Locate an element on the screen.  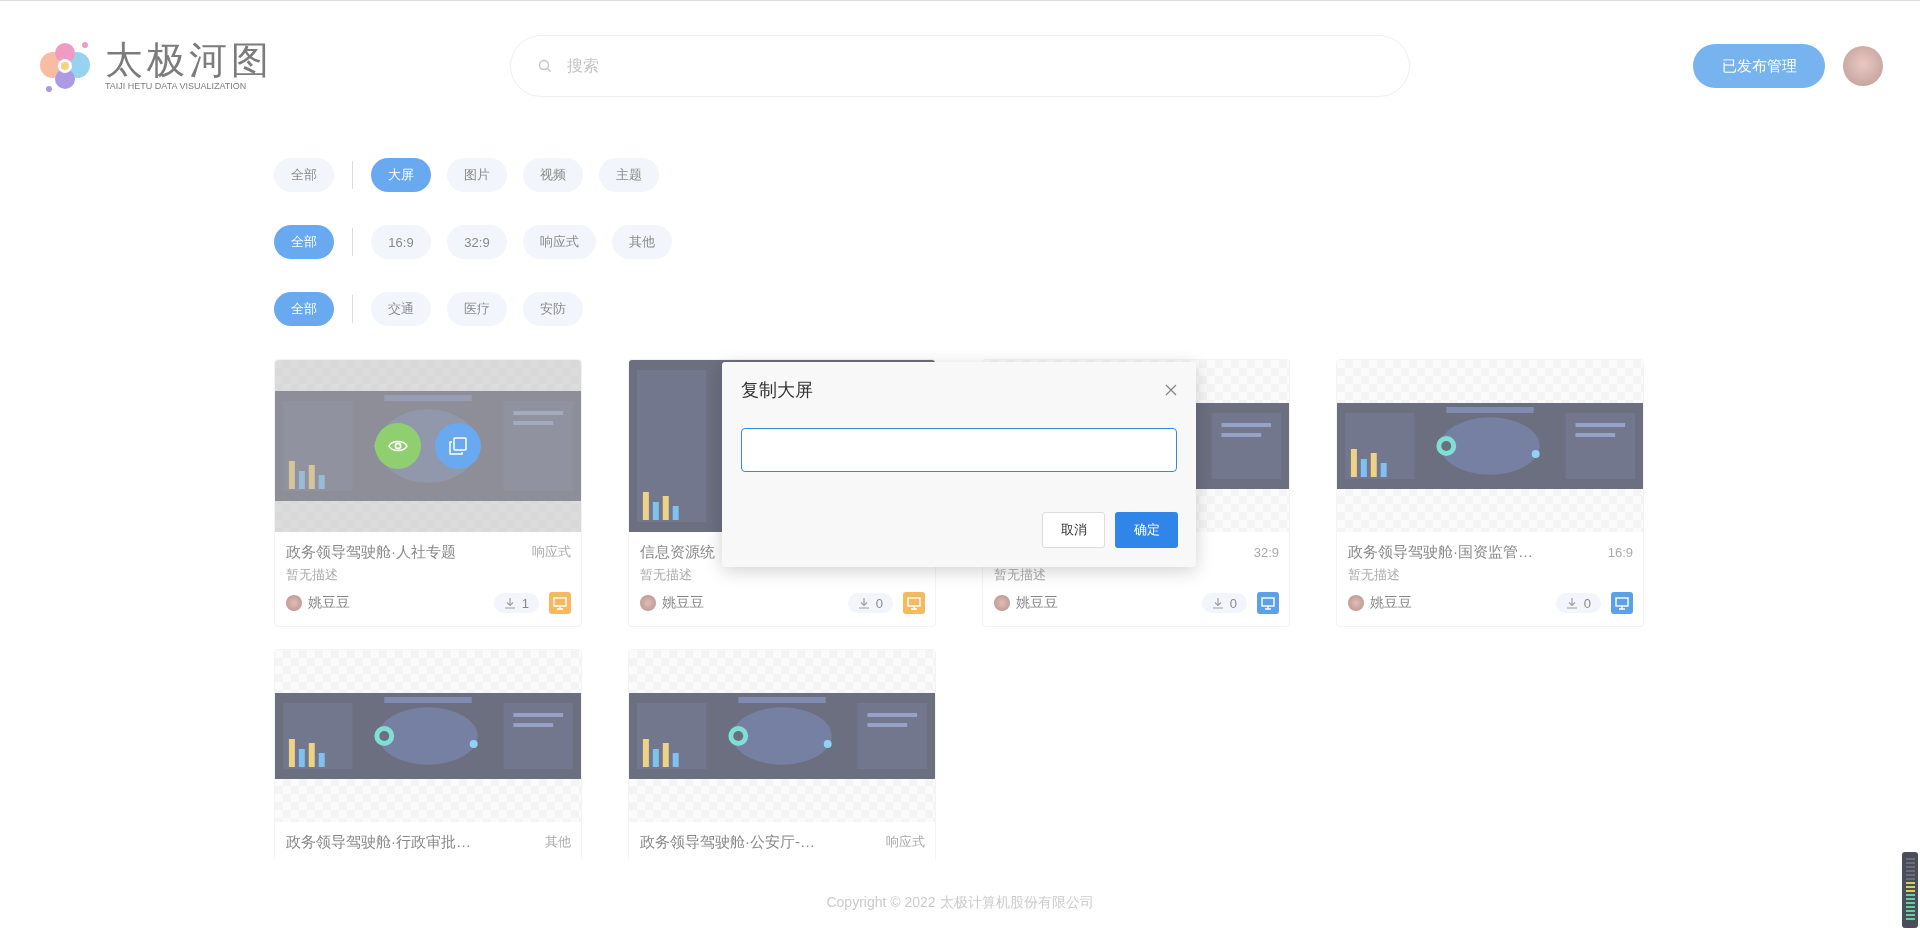
card-title: 政务领导驾驶舱·人社专题 is located at coordinates (371, 552).